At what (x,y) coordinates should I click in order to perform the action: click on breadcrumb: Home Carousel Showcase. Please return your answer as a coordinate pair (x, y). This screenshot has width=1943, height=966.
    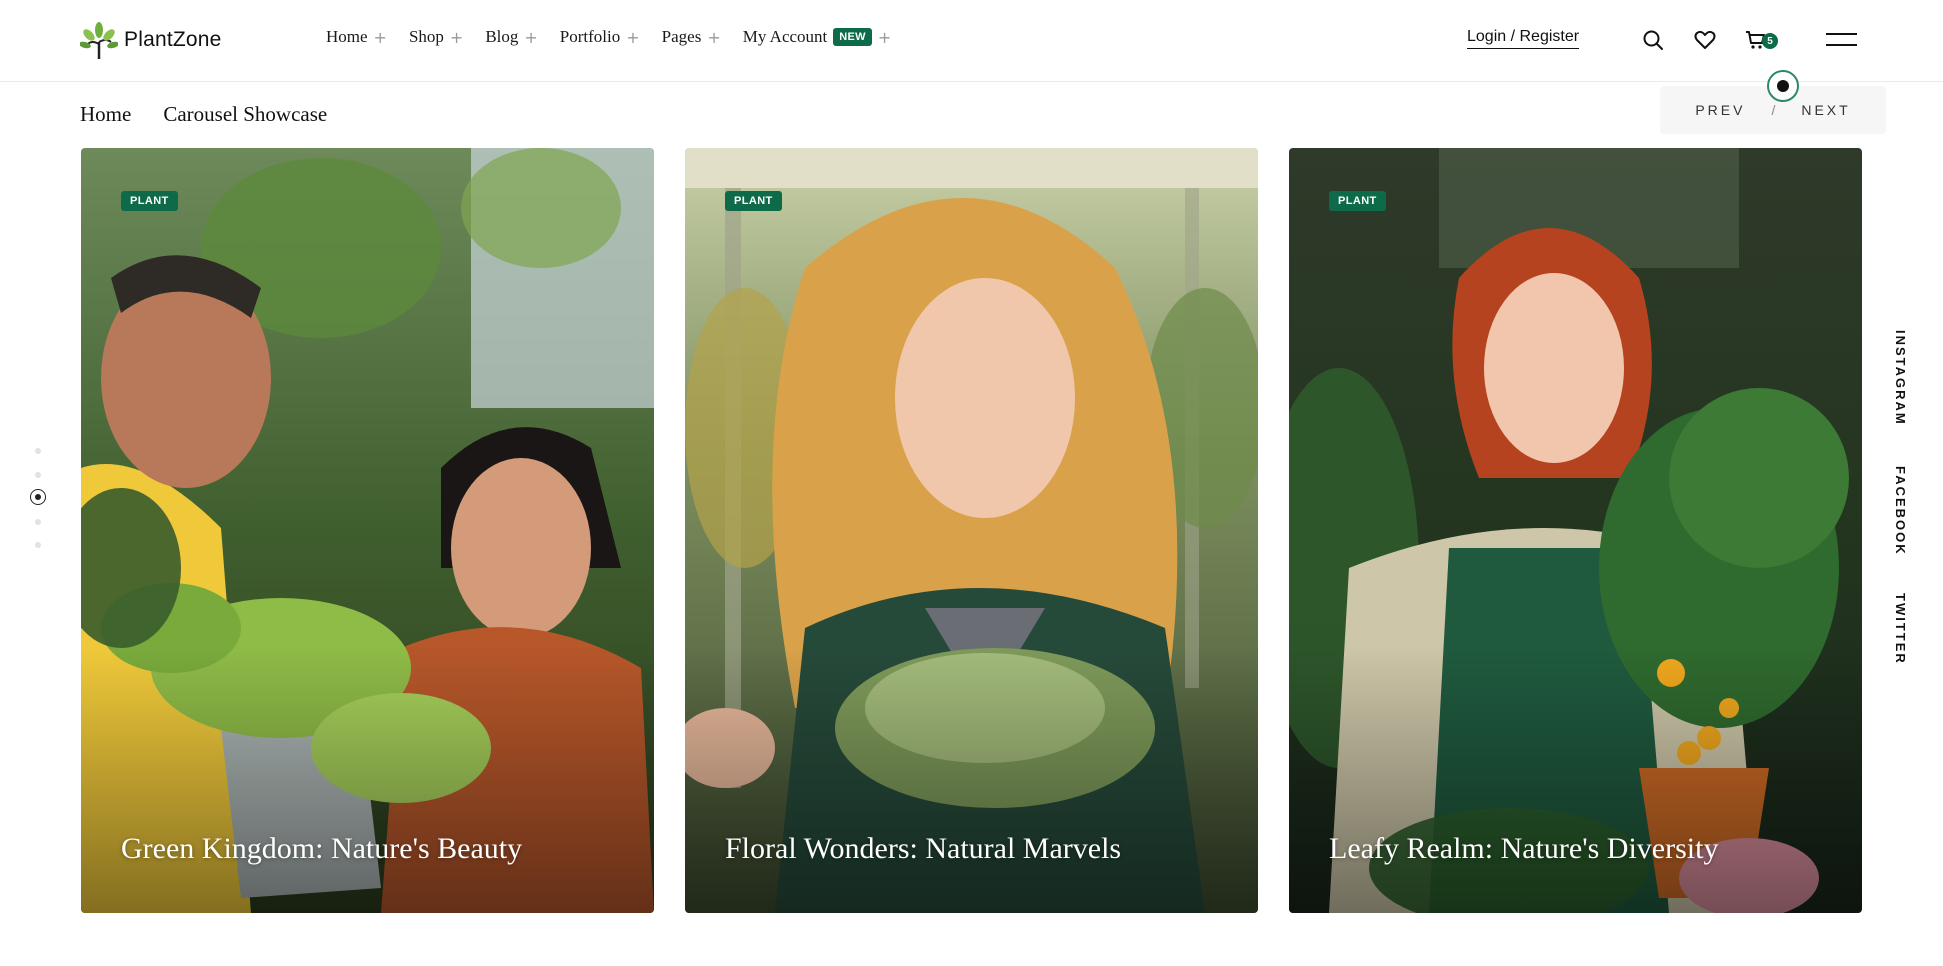
    Looking at the image, I should click on (203, 114).